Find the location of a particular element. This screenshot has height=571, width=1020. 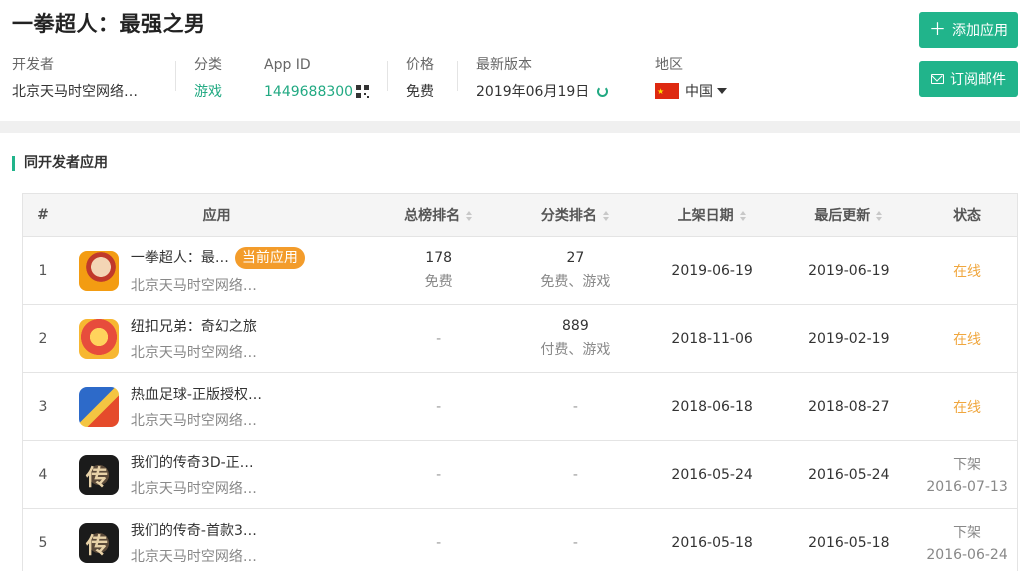

row-update: 2016-05-18 is located at coordinates (849, 542).